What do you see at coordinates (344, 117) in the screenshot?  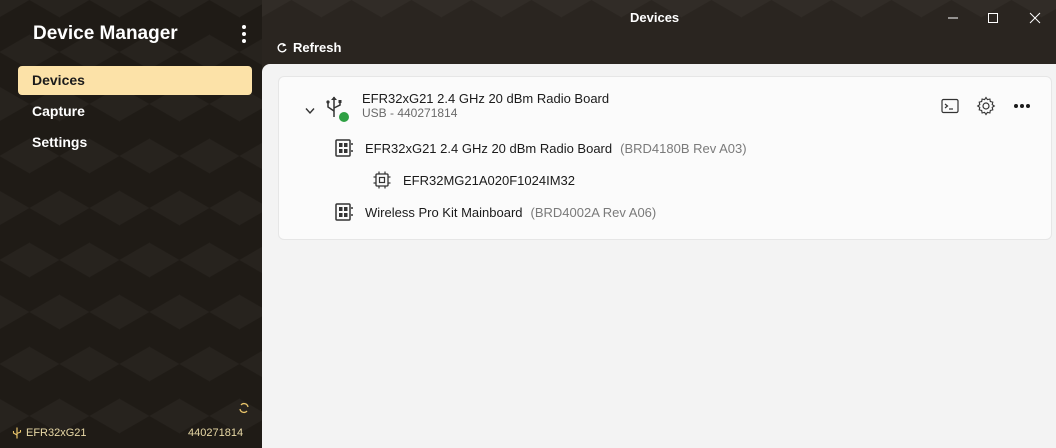 I see `connection-status-dot` at bounding box center [344, 117].